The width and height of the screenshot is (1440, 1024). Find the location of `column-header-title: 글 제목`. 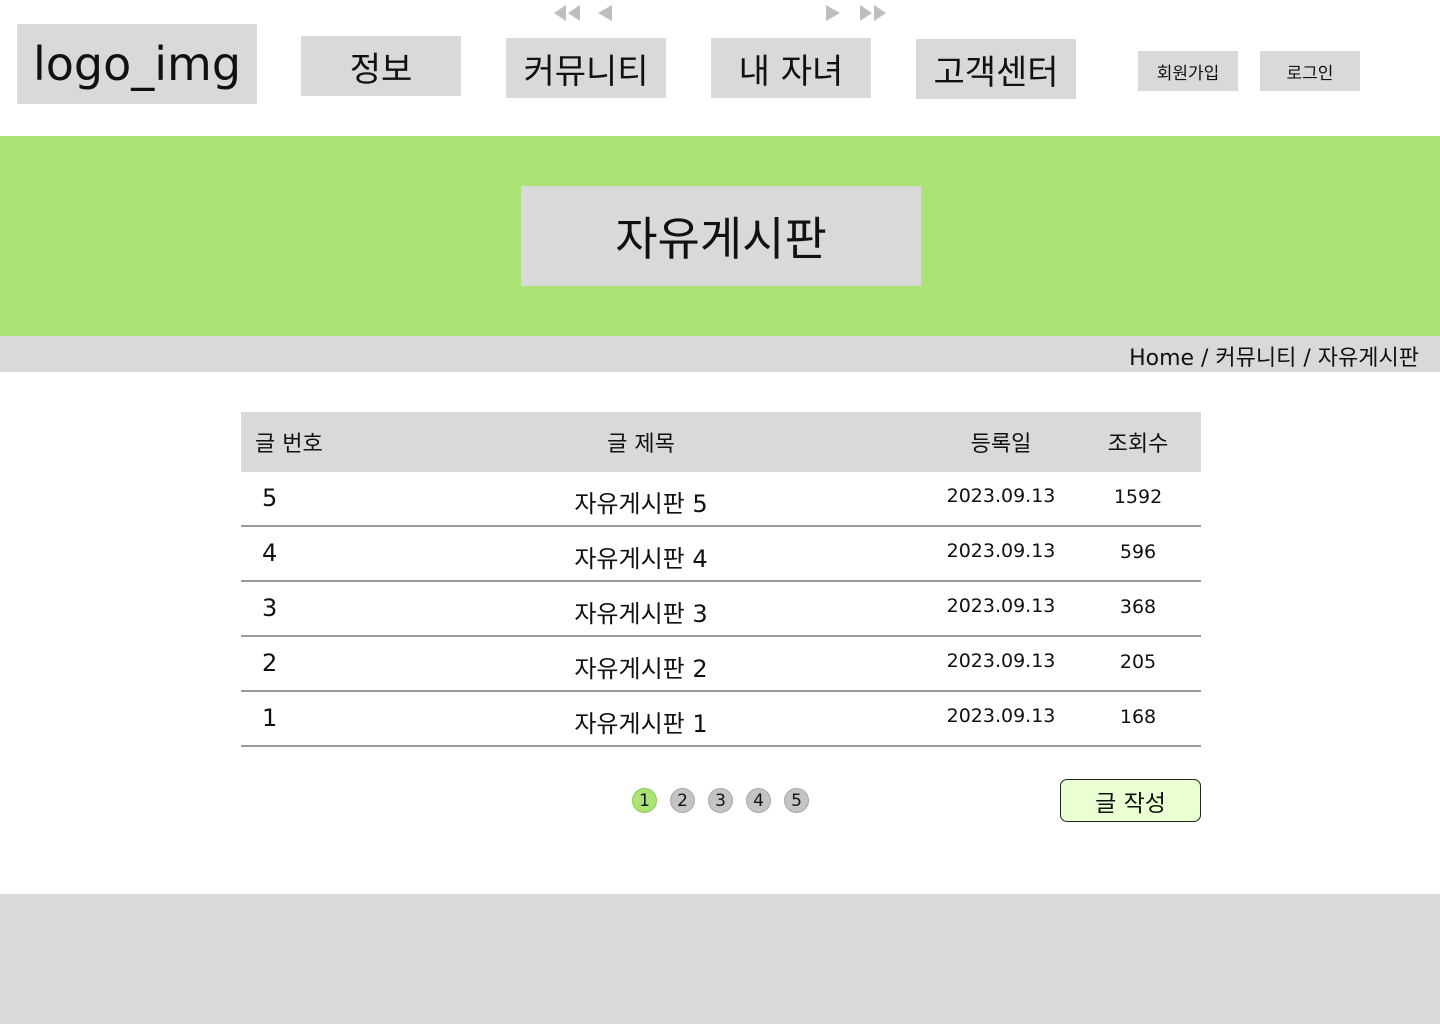

column-header-title: 글 제목 is located at coordinates (641, 444).